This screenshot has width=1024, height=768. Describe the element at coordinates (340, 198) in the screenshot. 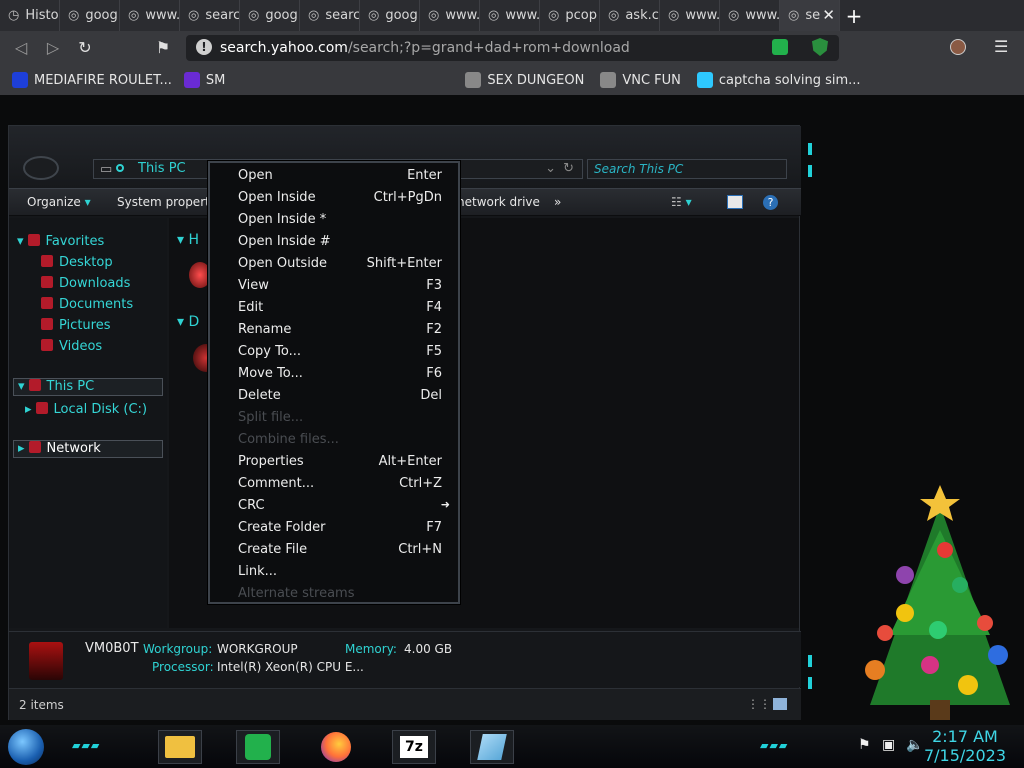

I see `menu-item: Open Inside Ctrl+PgDn` at that location.